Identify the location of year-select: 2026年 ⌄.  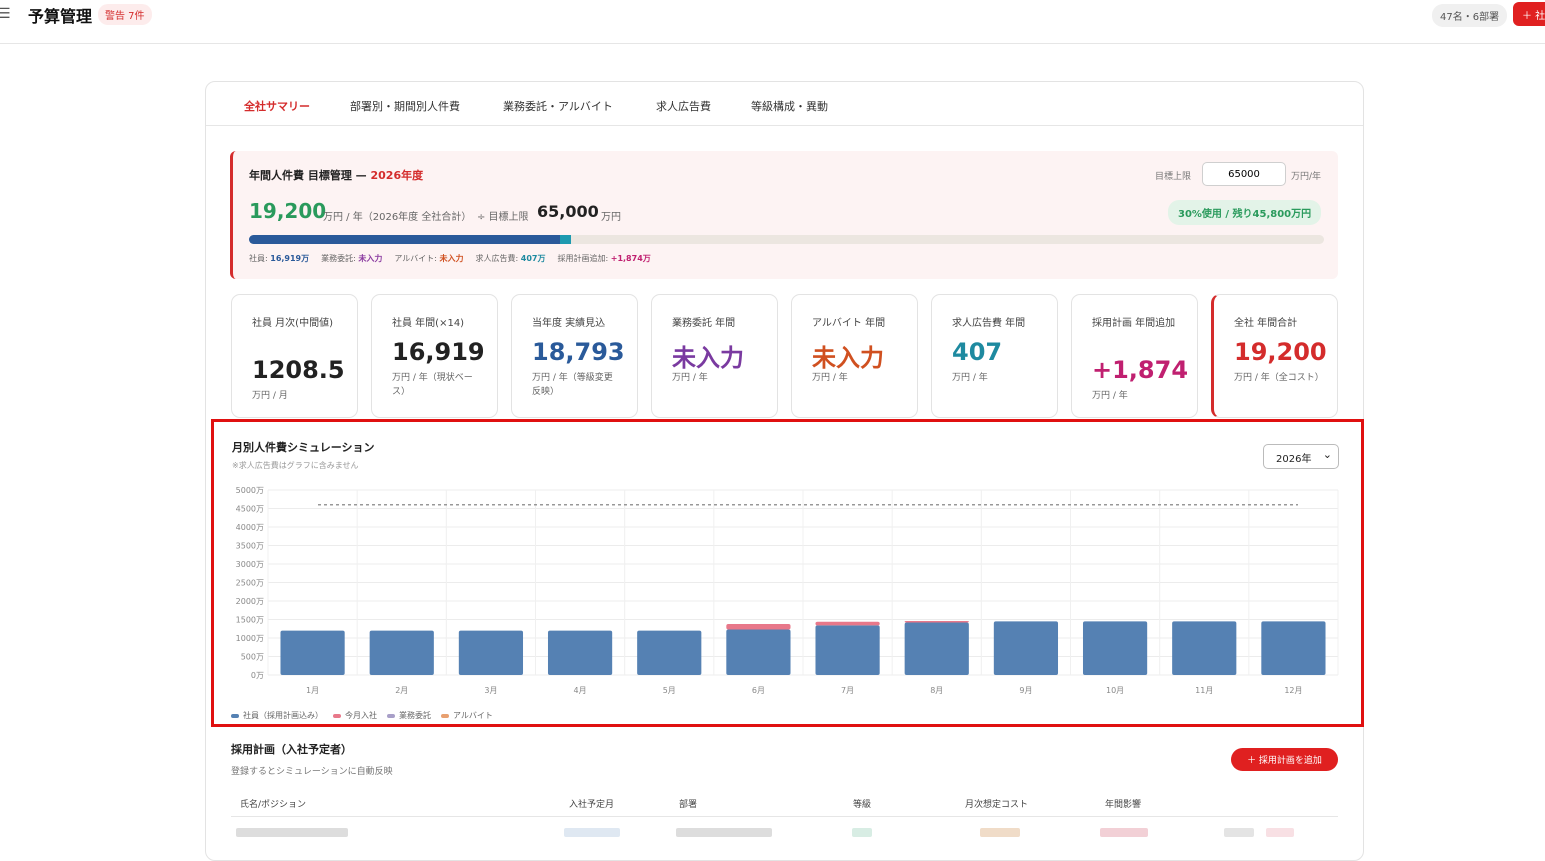
(1301, 456).